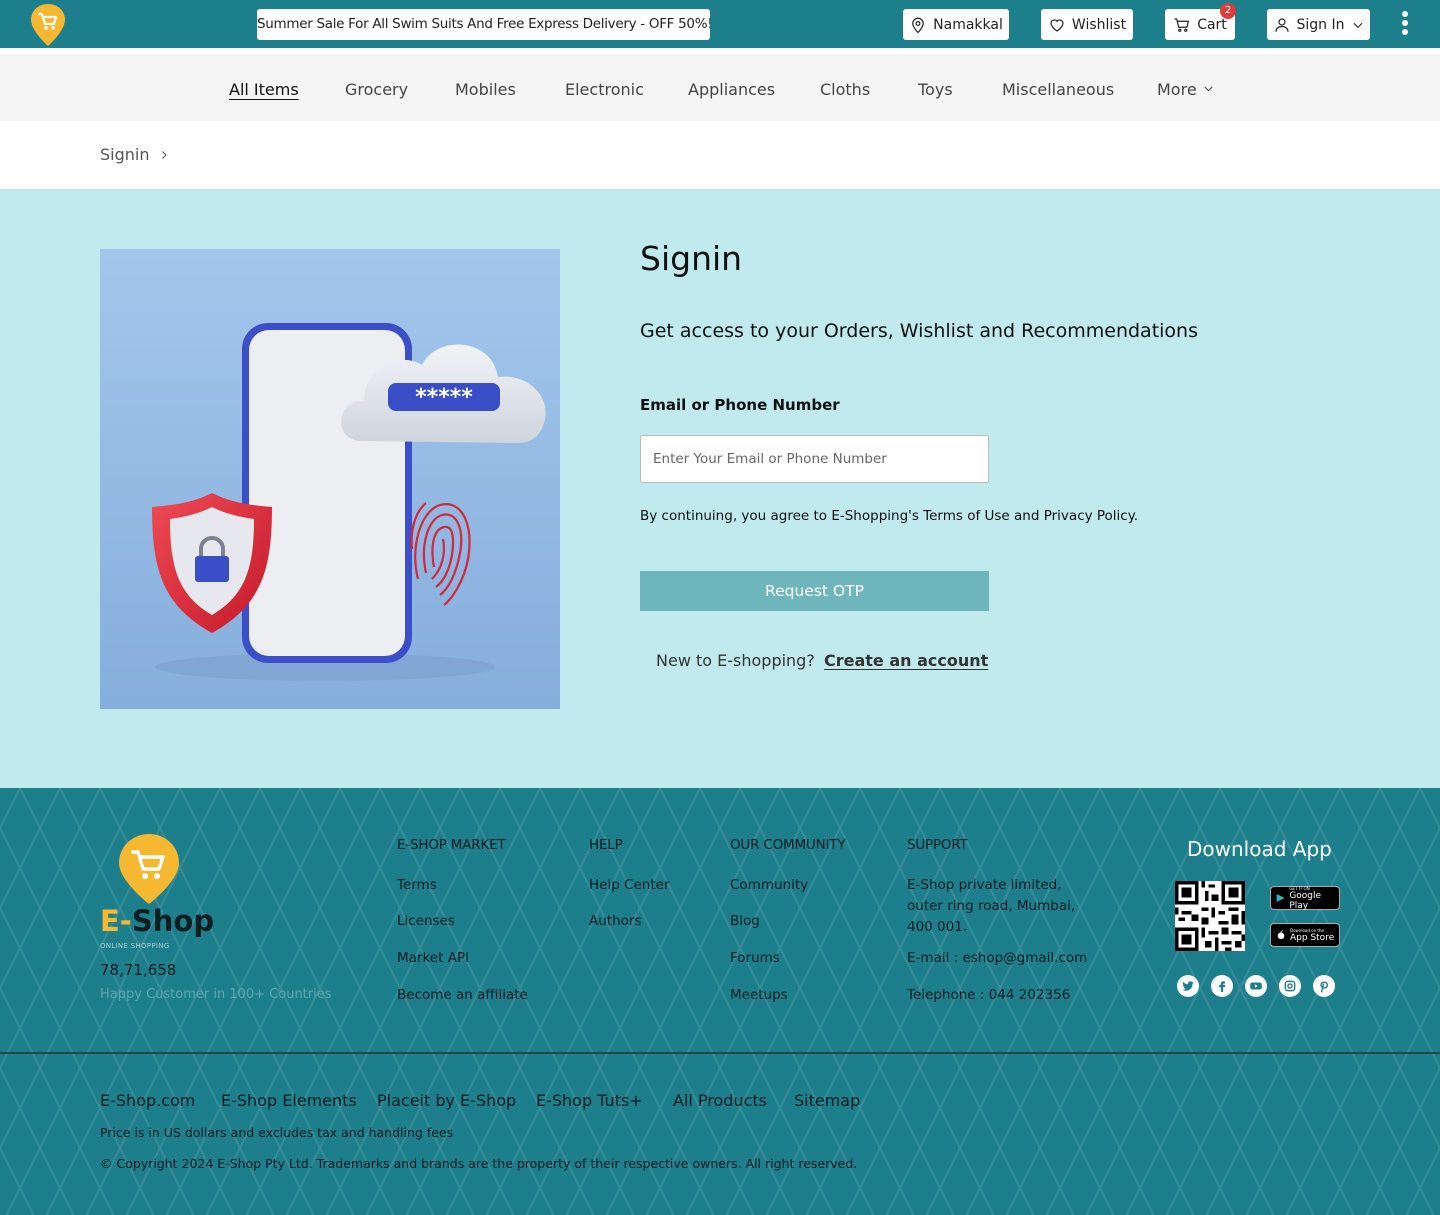  What do you see at coordinates (446, 1100) in the screenshot?
I see `bottom-link-placeit: Placeit by E-Shop` at bounding box center [446, 1100].